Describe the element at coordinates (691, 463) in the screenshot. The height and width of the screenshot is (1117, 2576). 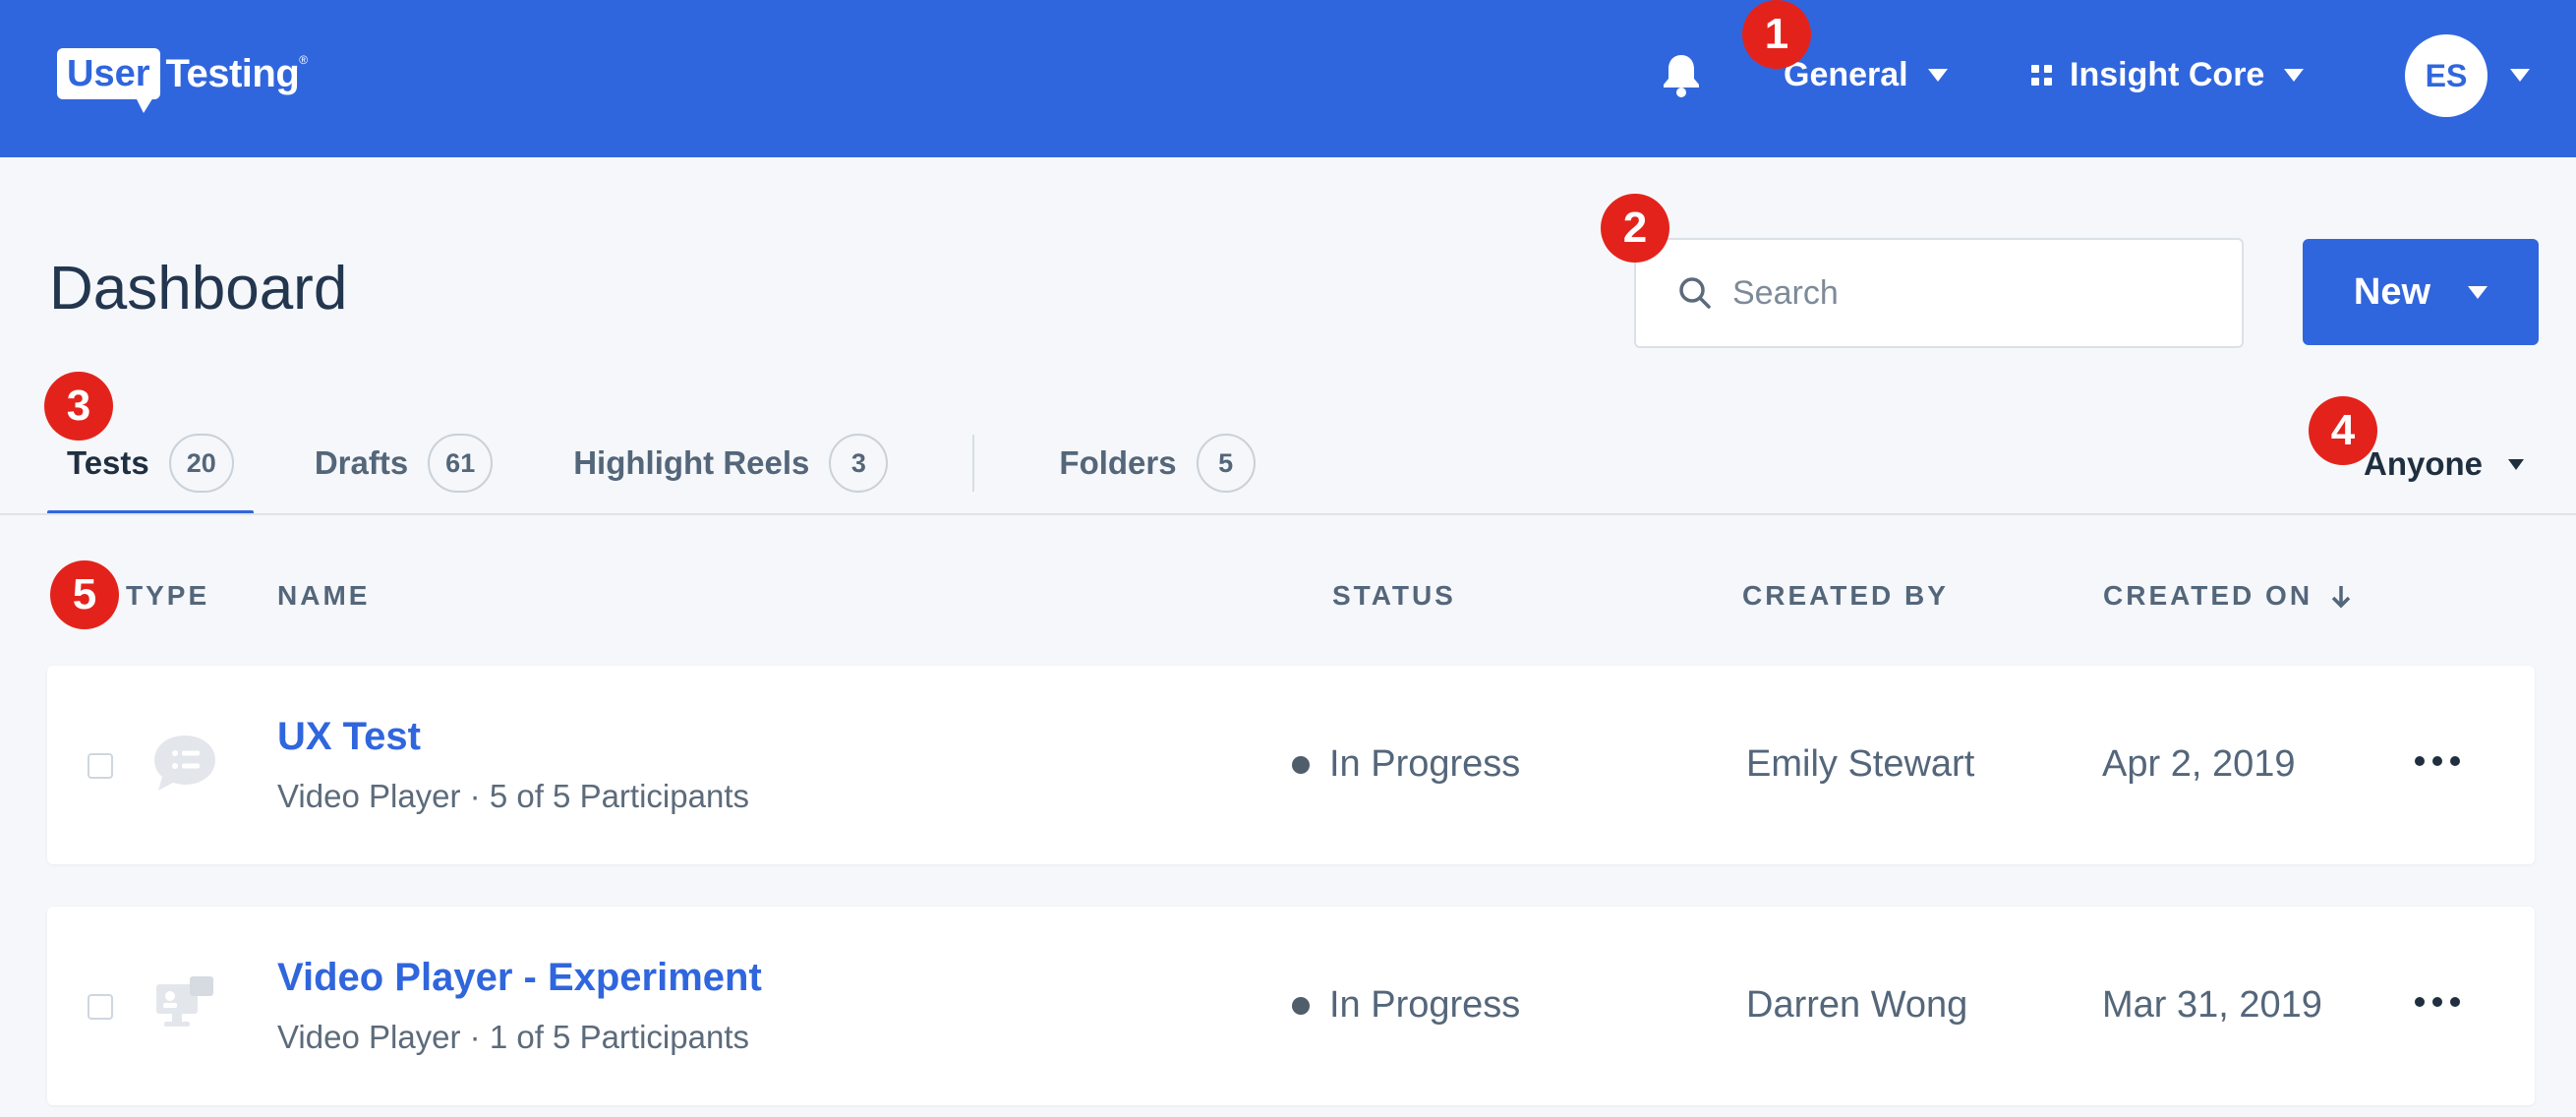
I see `tab-label: Highlight Reels` at that location.